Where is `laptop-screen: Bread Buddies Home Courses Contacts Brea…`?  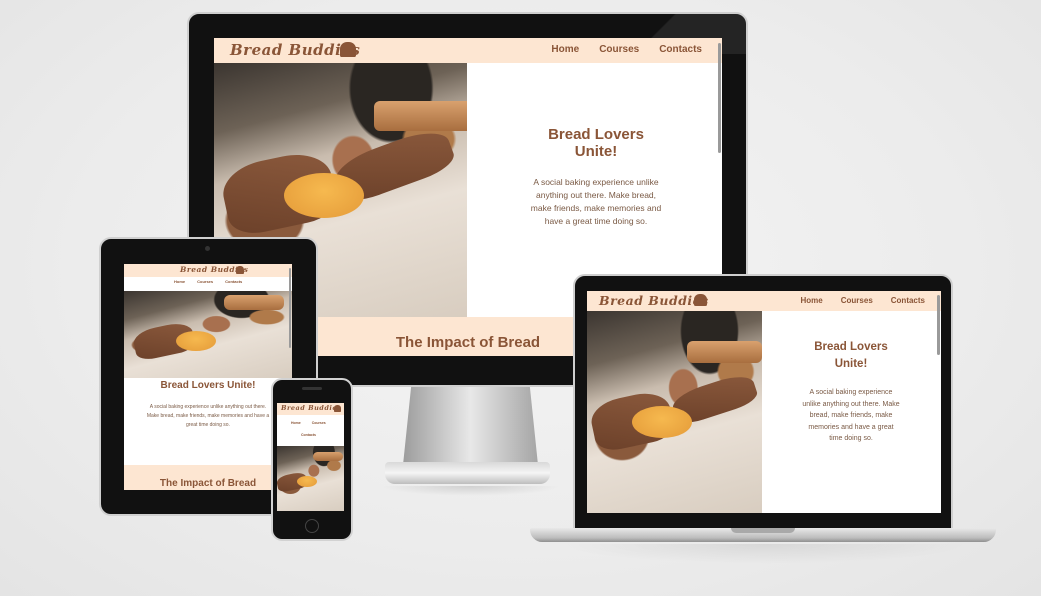 laptop-screen: Bread Buddies Home Courses Contacts Brea… is located at coordinates (764, 402).